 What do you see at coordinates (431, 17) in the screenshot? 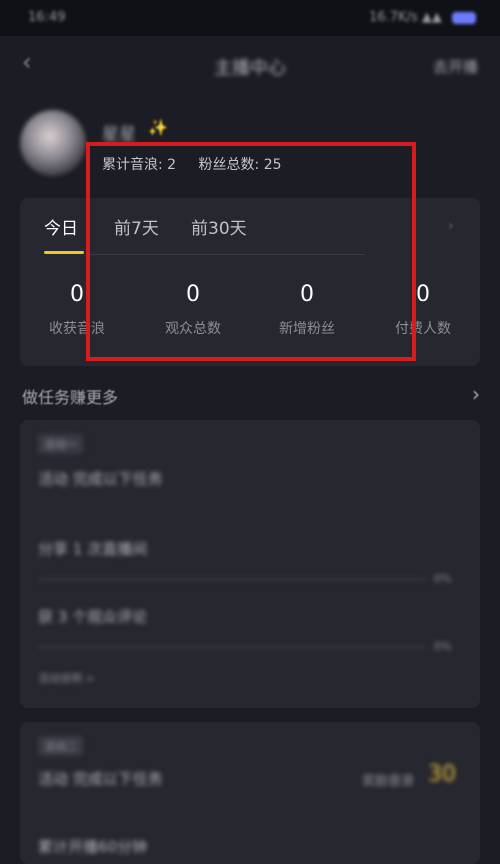
I see `signal-icon: ▲▲` at bounding box center [431, 17].